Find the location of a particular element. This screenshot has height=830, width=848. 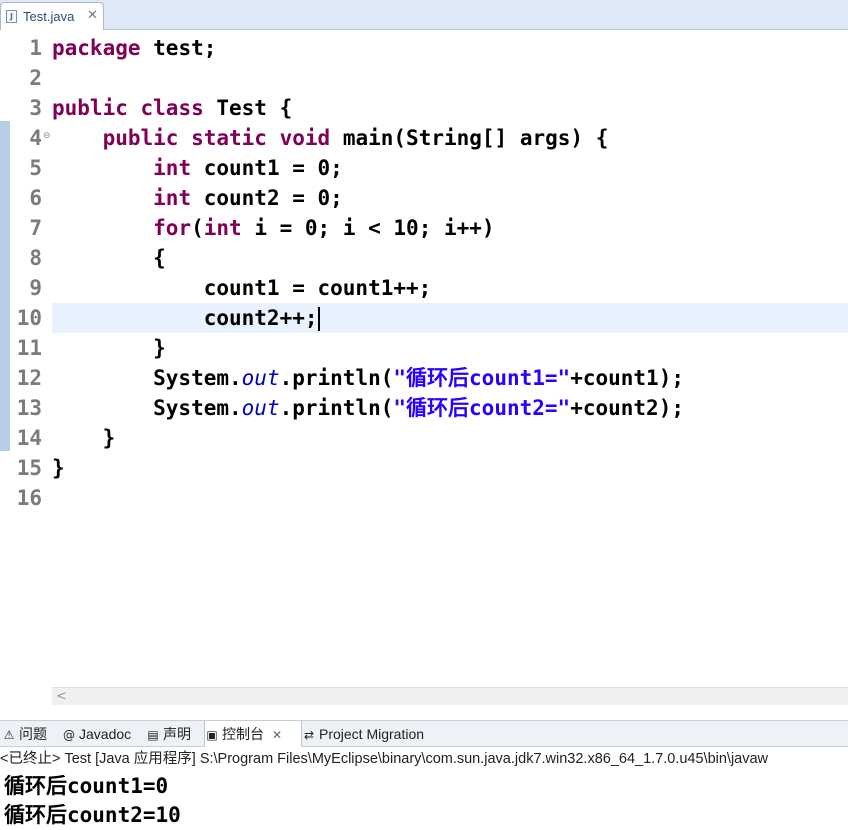

code-line: 10 count2++; is located at coordinates (424, 318).